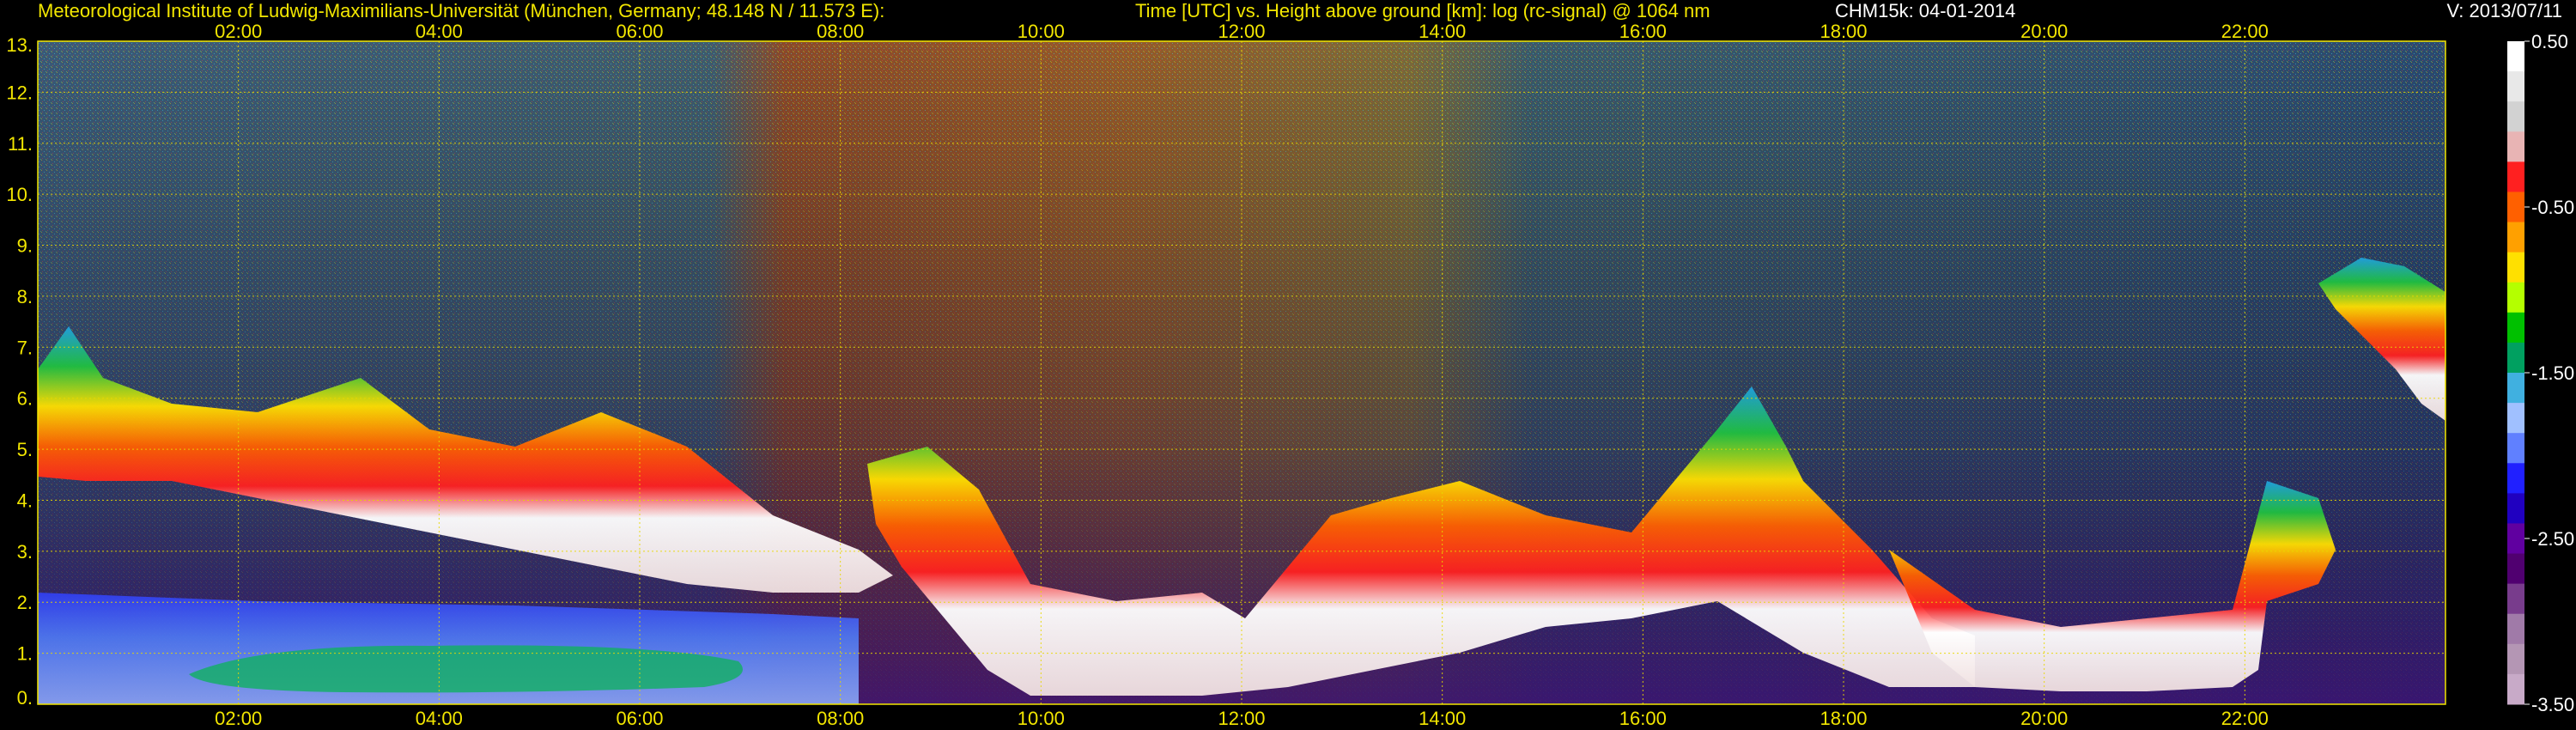 The height and width of the screenshot is (730, 2576). What do you see at coordinates (2245, 31) in the screenshot?
I see `x-tick-label-top: 22:00` at bounding box center [2245, 31].